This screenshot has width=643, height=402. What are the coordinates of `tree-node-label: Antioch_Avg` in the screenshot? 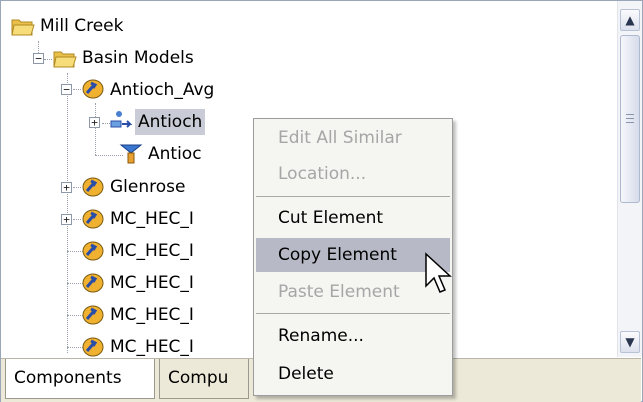 It's located at (162, 90).